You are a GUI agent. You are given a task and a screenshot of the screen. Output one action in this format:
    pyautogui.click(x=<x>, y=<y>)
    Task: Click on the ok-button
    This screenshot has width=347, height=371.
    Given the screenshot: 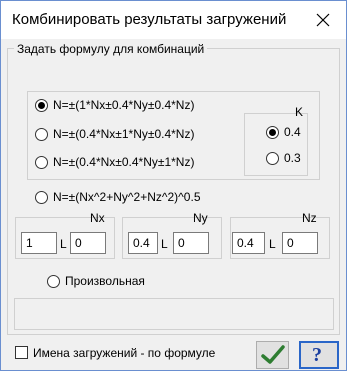 What is the action you would take?
    pyautogui.click(x=272, y=355)
    